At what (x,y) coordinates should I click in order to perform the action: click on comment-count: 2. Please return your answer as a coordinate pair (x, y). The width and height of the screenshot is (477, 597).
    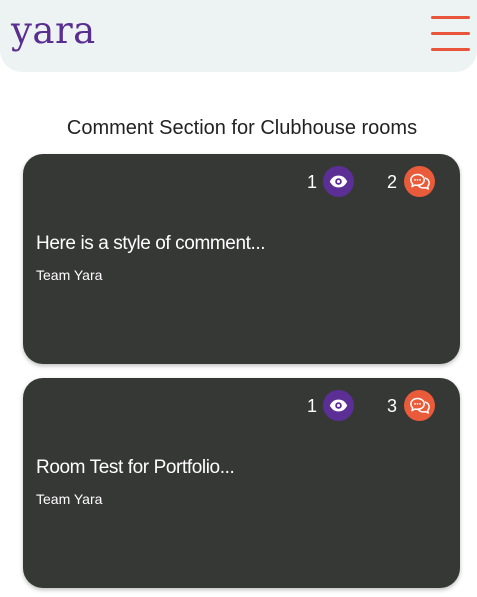
    Looking at the image, I should click on (392, 182).